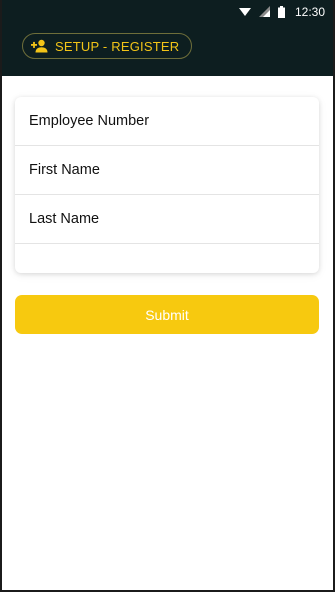 This screenshot has width=335, height=592. Describe the element at coordinates (167, 121) in the screenshot. I see `employee-number-field: Employee Number` at that location.